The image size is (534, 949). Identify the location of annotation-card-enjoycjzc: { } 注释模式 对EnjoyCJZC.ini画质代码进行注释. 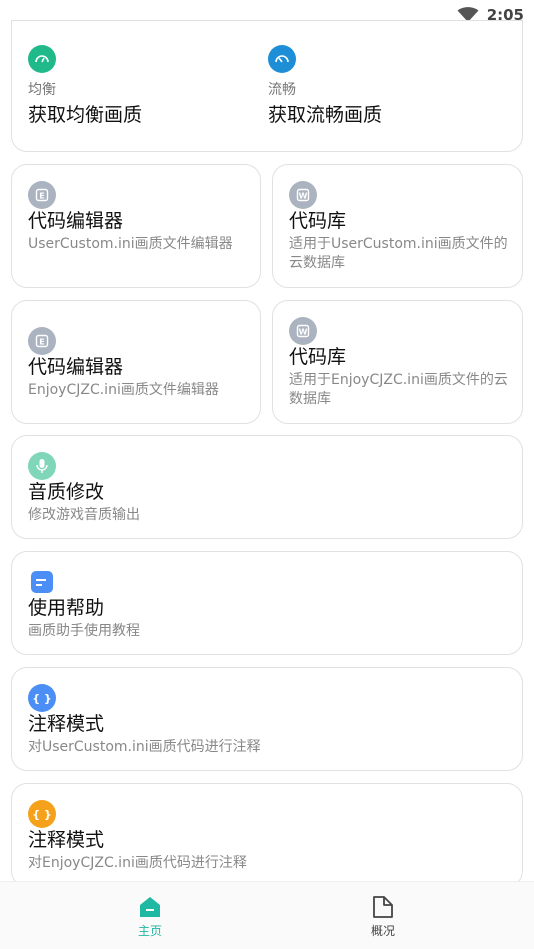
(267, 835).